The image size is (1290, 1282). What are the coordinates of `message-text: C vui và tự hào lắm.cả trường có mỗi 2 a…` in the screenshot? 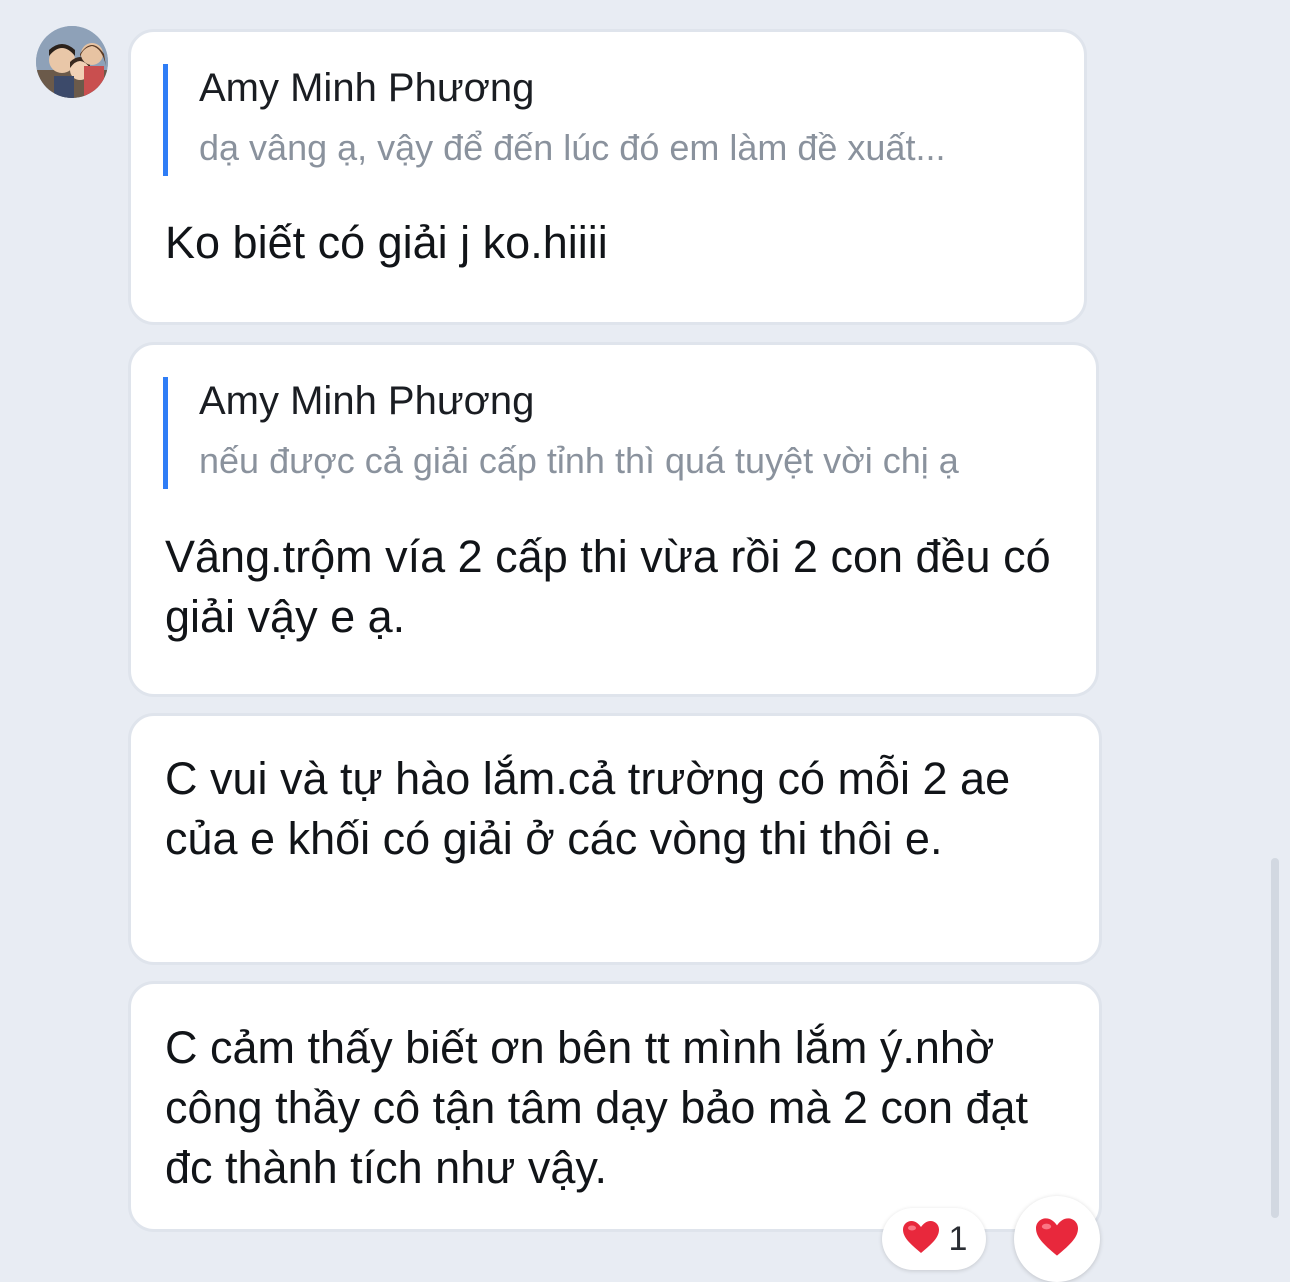 It's located at (588, 808).